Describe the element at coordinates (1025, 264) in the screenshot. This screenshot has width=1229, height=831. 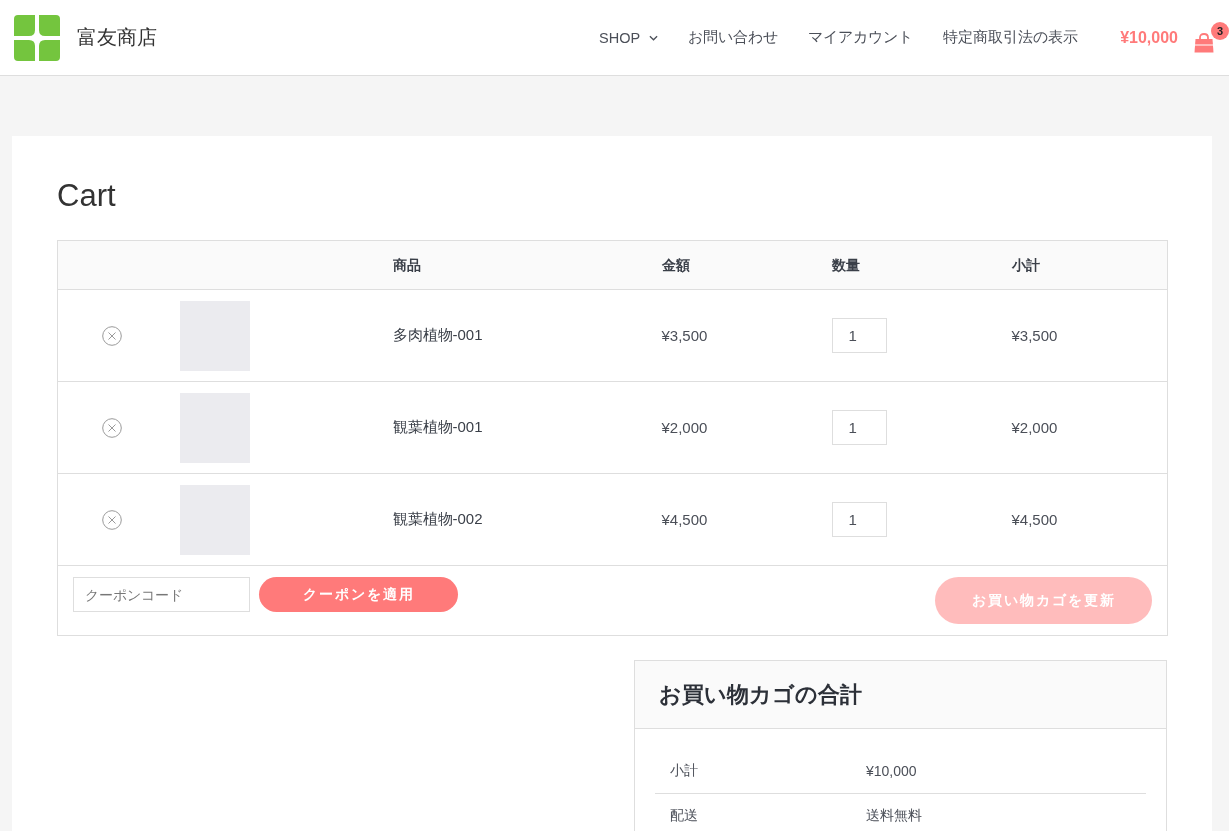
I see `column-header: 小計` at that location.